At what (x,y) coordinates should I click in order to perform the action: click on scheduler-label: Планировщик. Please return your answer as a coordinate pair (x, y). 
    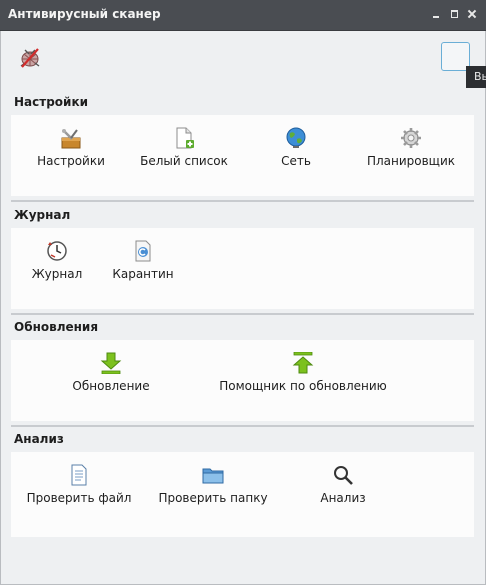
    Looking at the image, I should click on (411, 161).